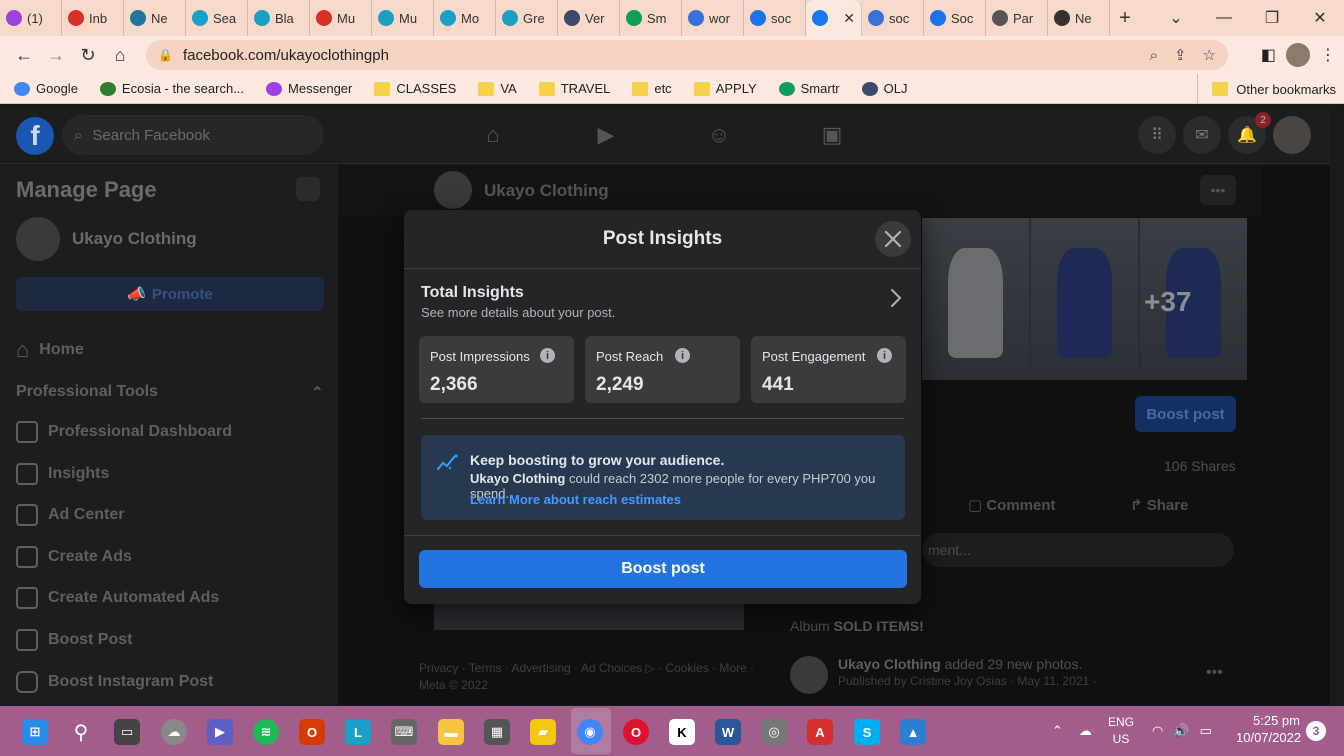 Image resolution: width=1344 pixels, height=756 pixels. What do you see at coordinates (24, 55) in the screenshot?
I see `back-button: ←` at bounding box center [24, 55].